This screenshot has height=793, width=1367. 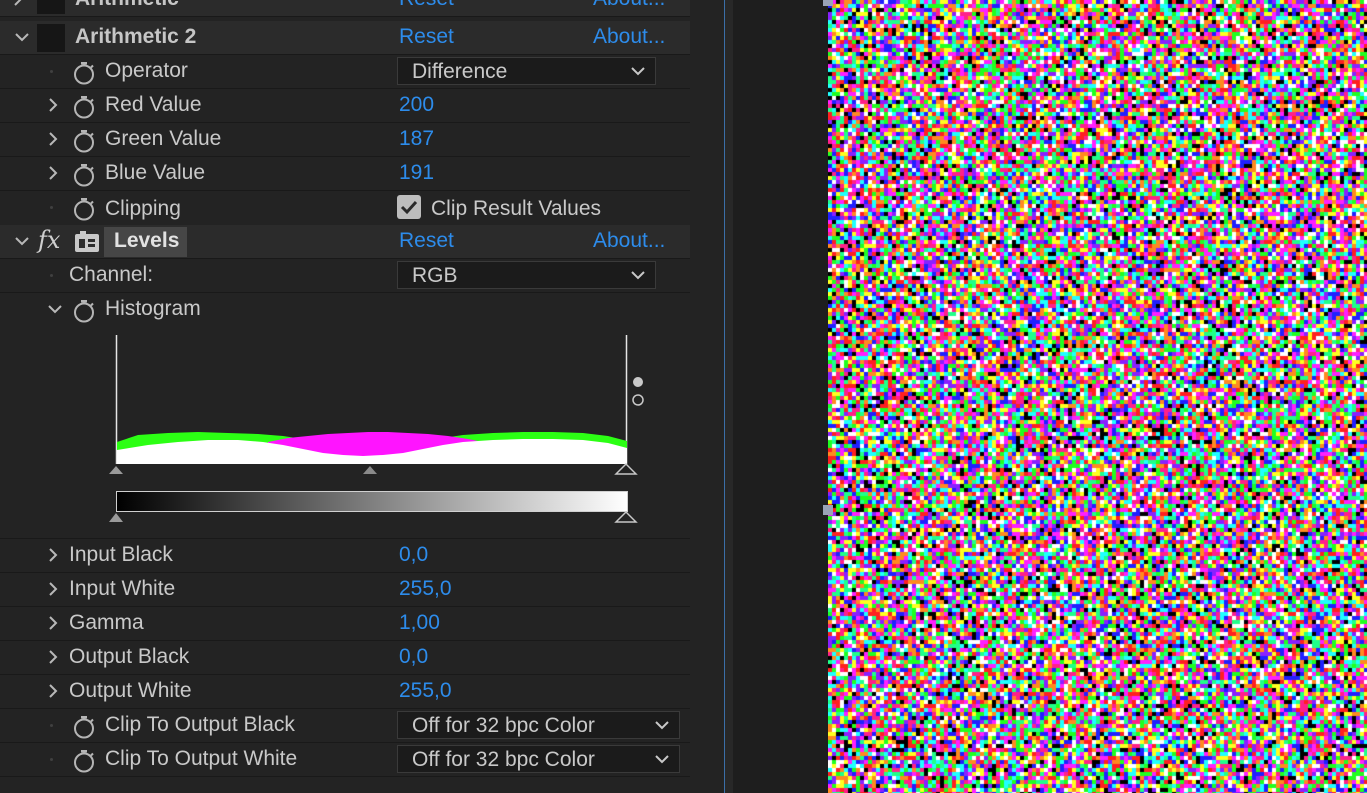 What do you see at coordinates (626, 468) in the screenshot?
I see `input-white-slider` at bounding box center [626, 468].